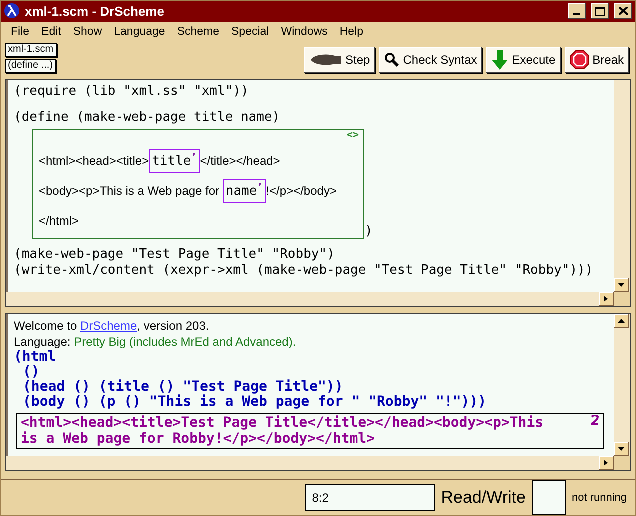 The width and height of the screenshot is (636, 516). What do you see at coordinates (304, 271) in the screenshot?
I see `code-line: (write-xml/content (xexpr->xml (make-web-page "Test Page Title" "Robby")))` at bounding box center [304, 271].